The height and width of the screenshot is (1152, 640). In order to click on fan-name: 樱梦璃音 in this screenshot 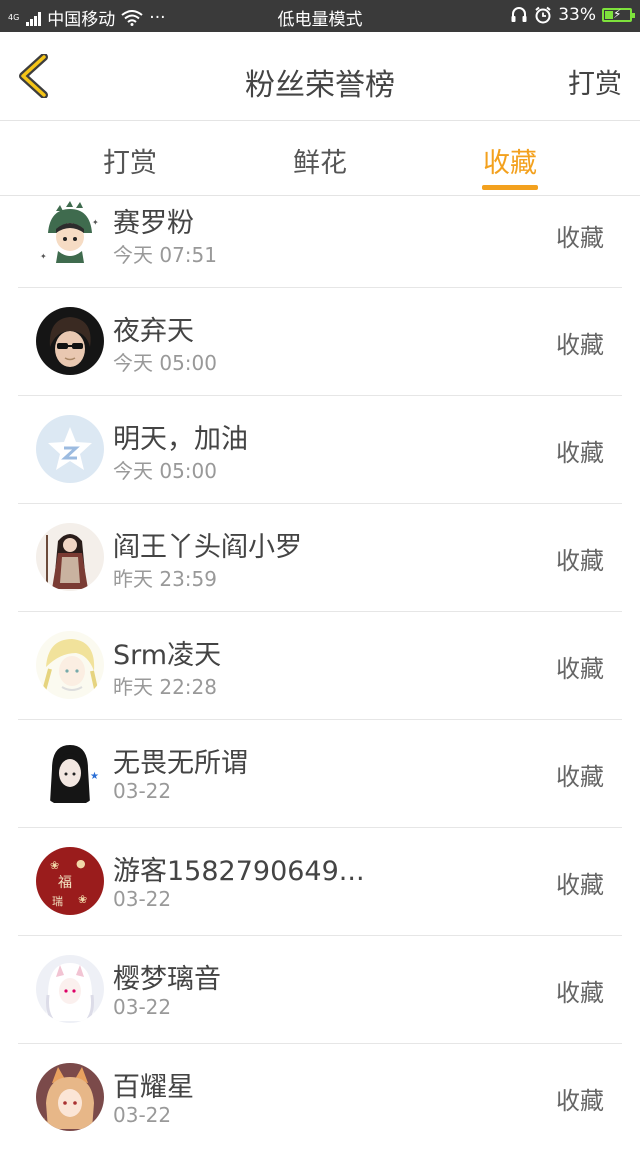, I will do `click(167, 979)`.